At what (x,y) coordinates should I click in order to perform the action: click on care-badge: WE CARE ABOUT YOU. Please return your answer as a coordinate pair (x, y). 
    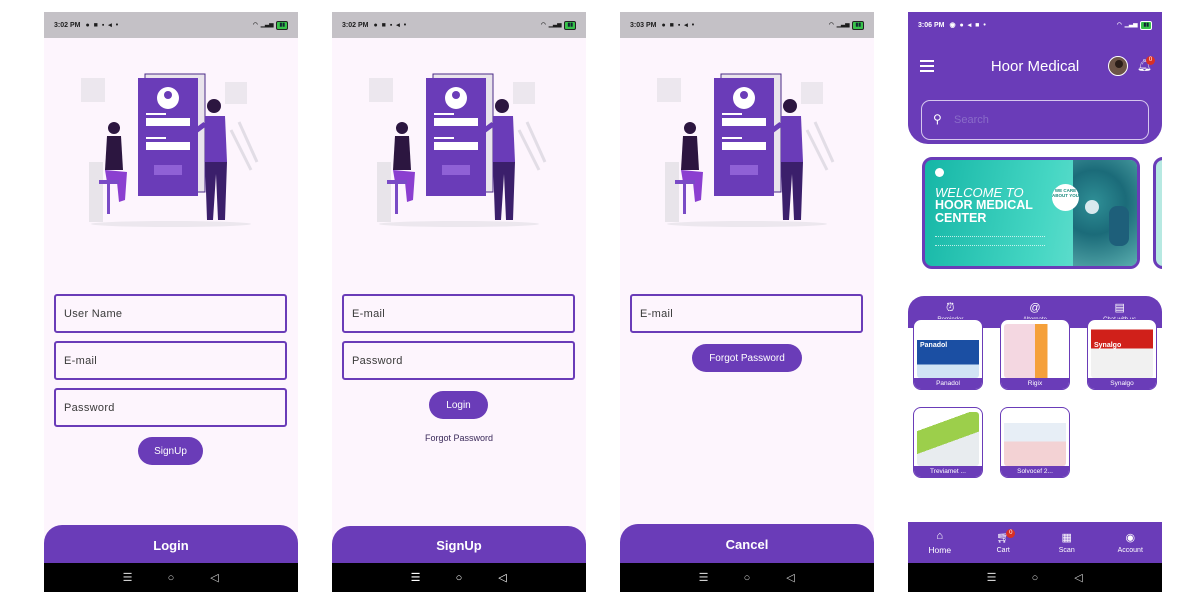
    Looking at the image, I should click on (1065, 197).